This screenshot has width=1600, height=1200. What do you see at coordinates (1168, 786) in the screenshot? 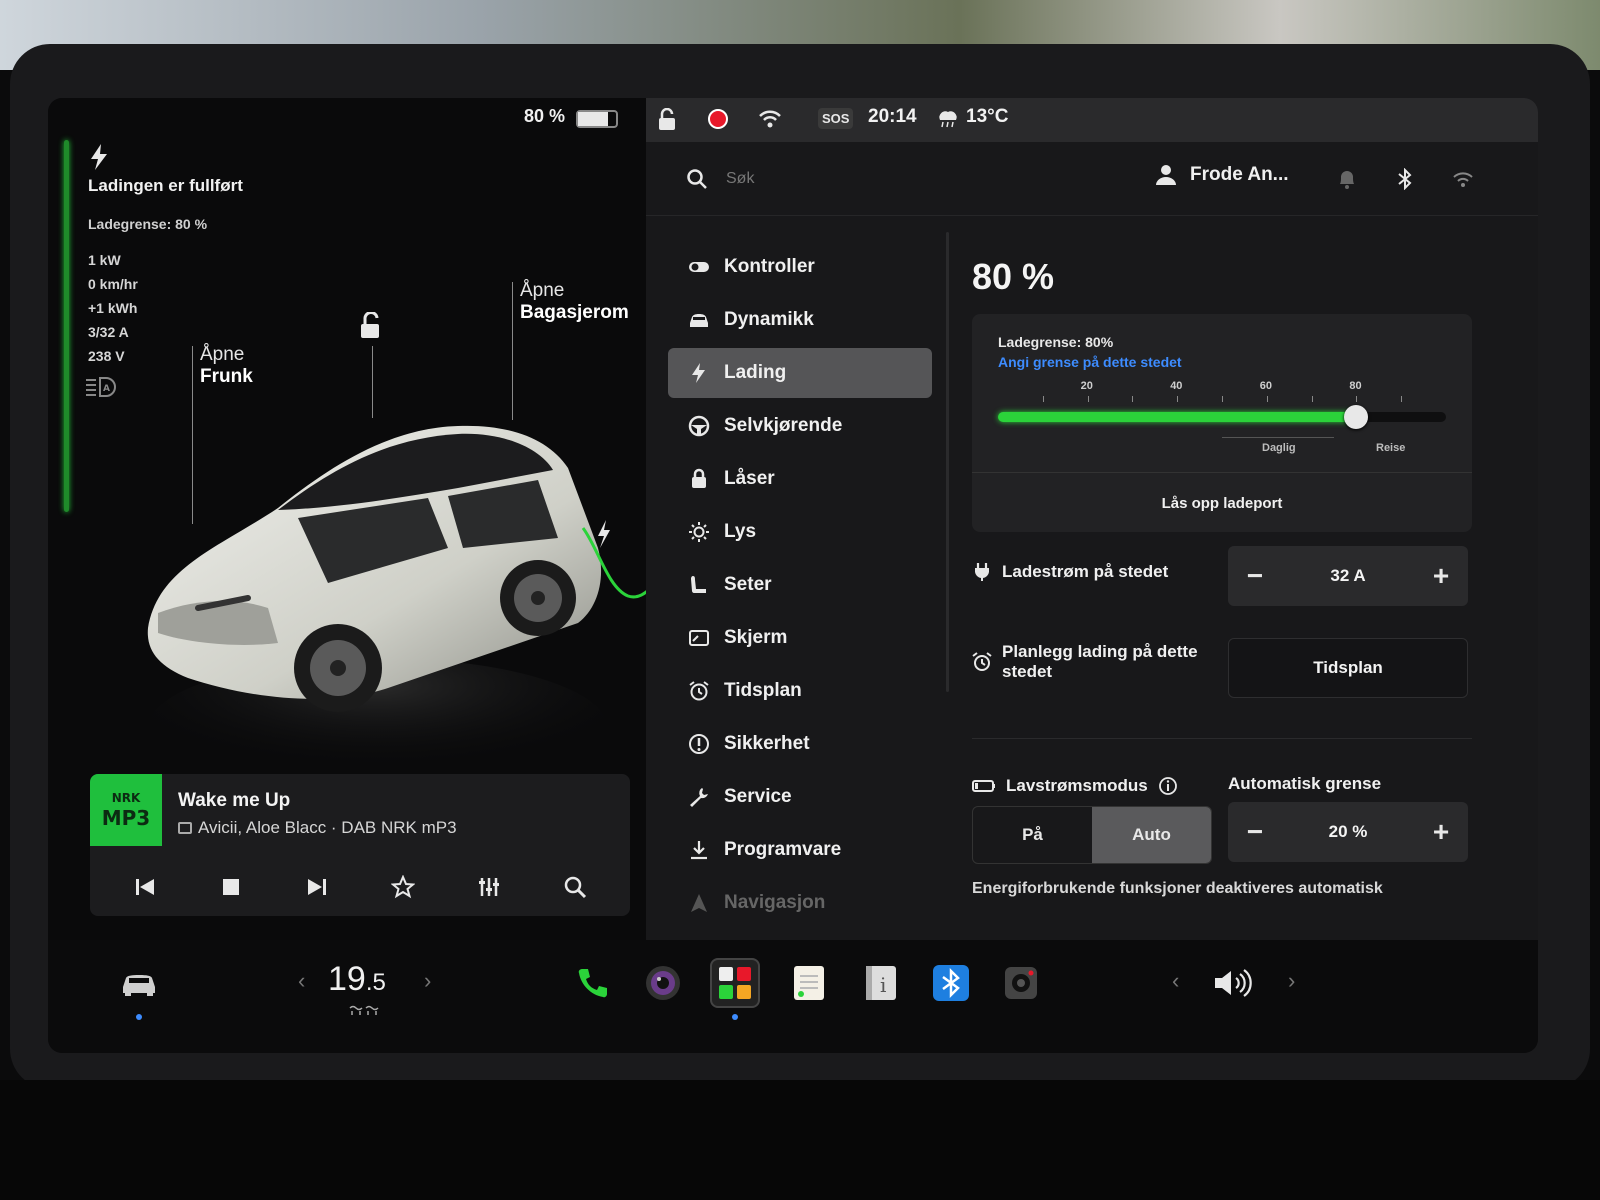
I see `info-icon` at bounding box center [1168, 786].